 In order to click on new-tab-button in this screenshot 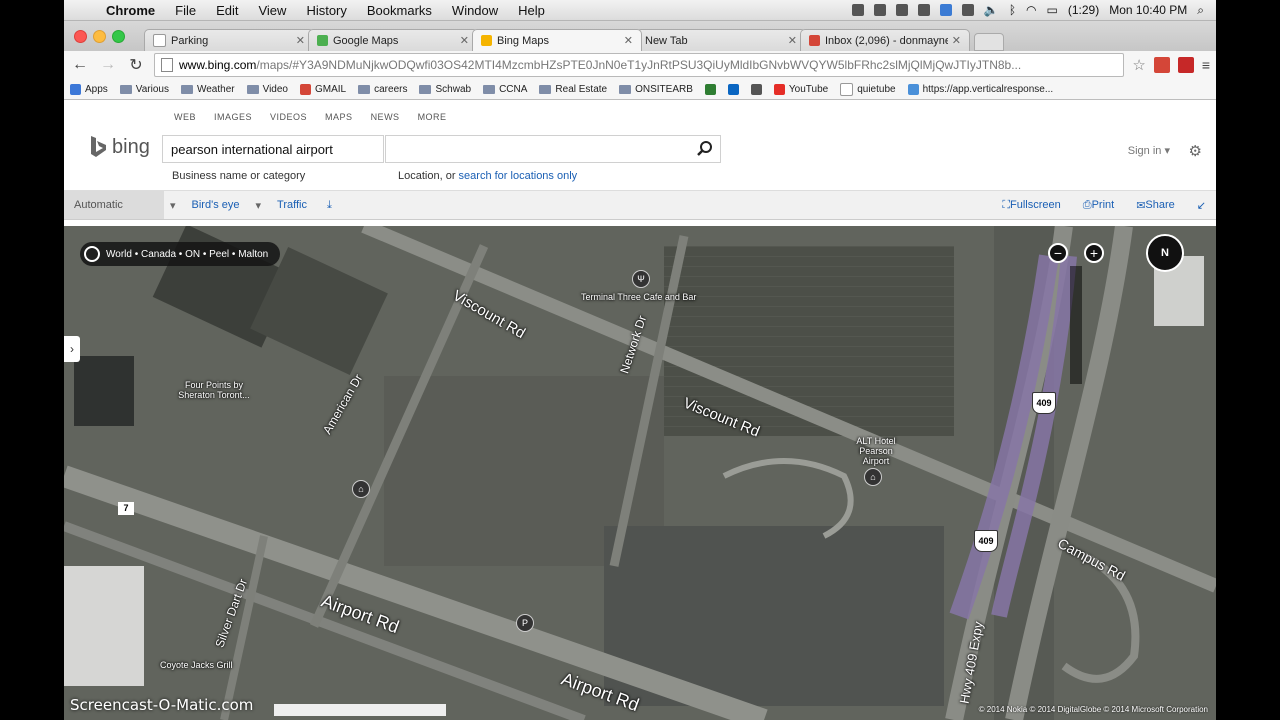, I will do `click(989, 42)`.